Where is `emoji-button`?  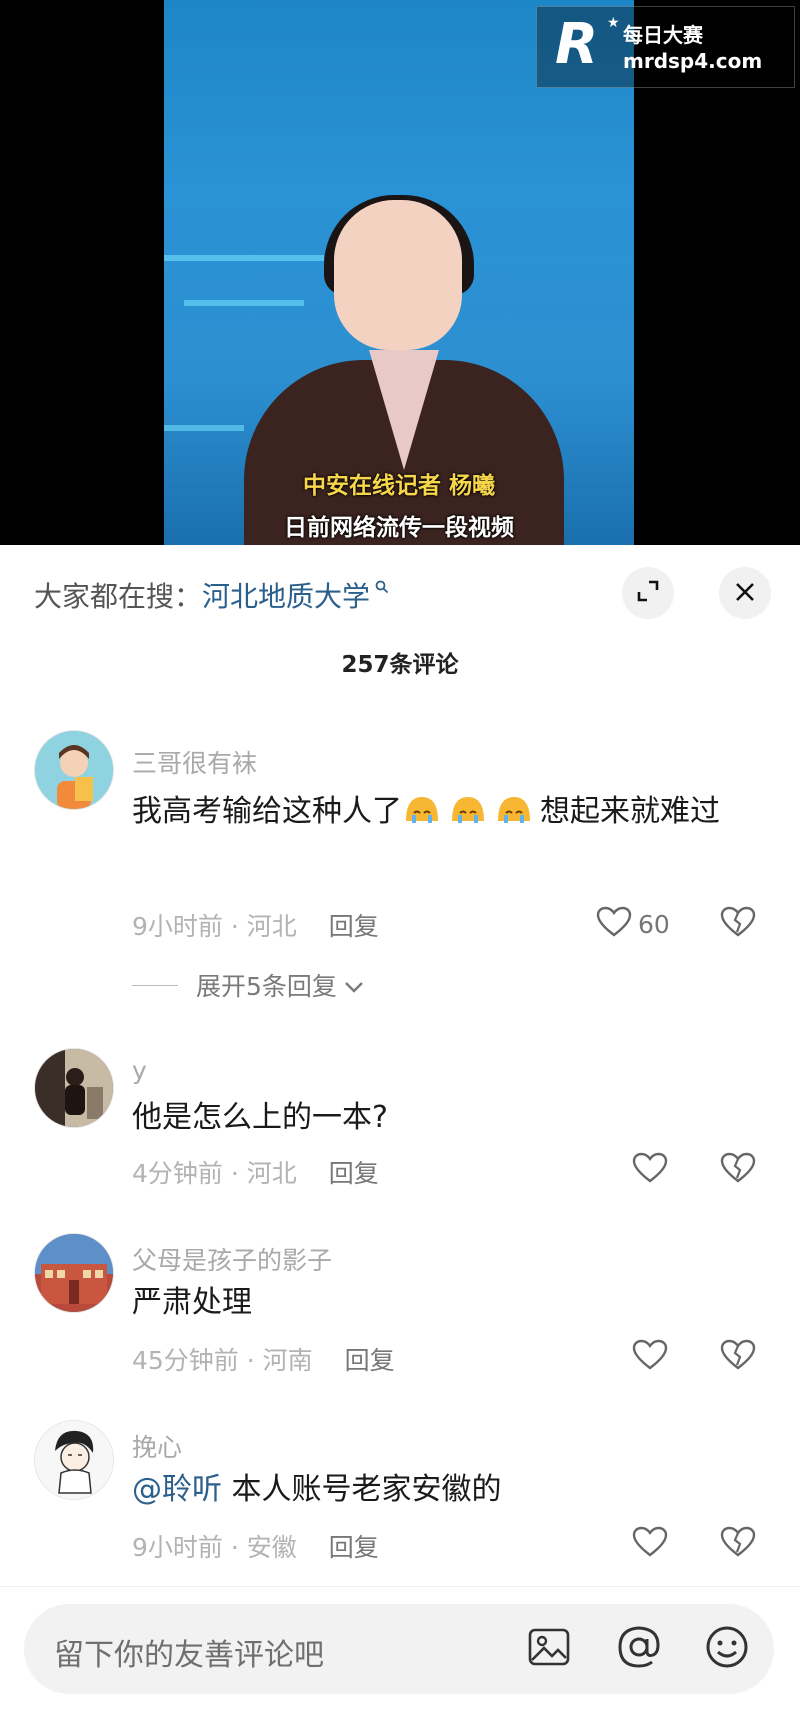
emoji-button is located at coordinates (727, 1649).